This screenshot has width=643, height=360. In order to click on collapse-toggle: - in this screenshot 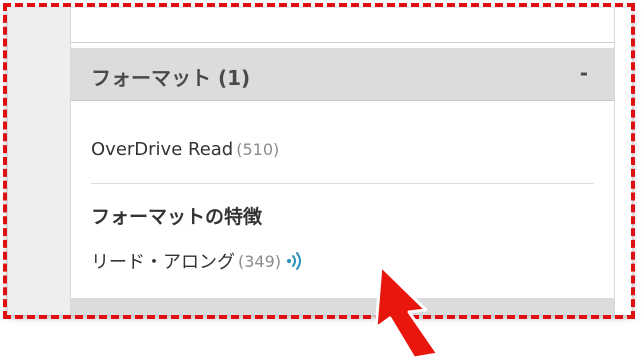, I will do `click(584, 73)`.